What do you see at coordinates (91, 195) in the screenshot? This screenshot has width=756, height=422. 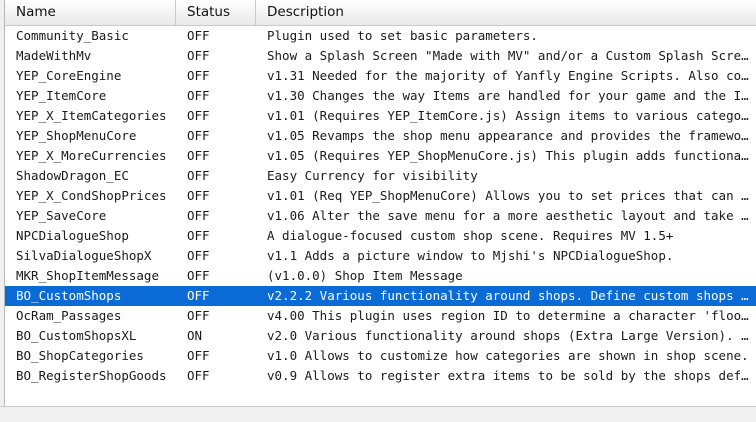 I see `plugin-name-cell: YEP_X_CondShopPrices` at bounding box center [91, 195].